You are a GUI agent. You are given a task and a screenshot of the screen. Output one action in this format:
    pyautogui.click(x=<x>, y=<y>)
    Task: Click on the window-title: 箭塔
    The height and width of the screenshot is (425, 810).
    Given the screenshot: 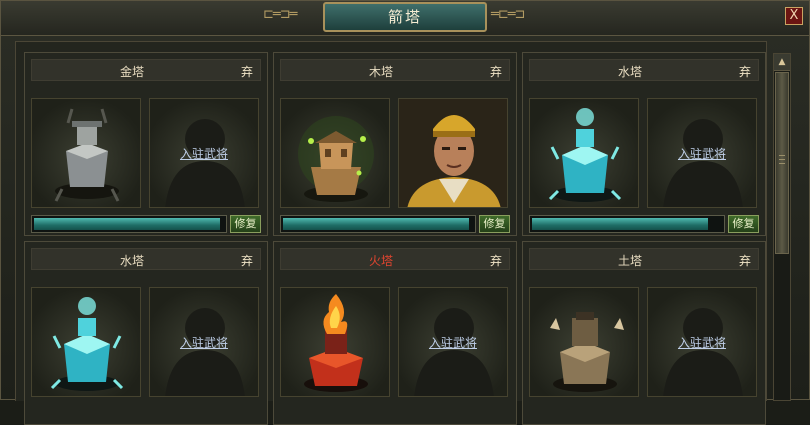 What is the action you would take?
    pyautogui.click(x=405, y=17)
    